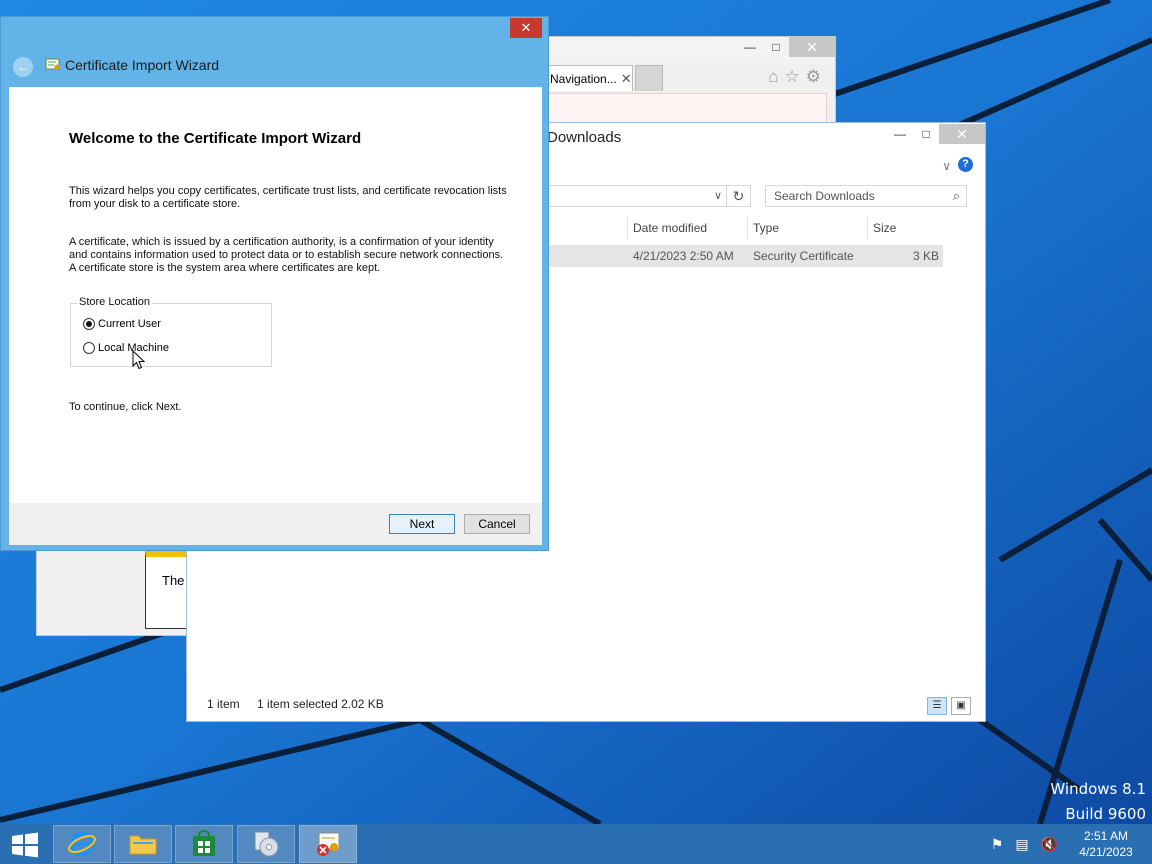 The height and width of the screenshot is (864, 1152). I want to click on system-tray: ⚑ ▤ 🔇 2:51 AM 4/21/2023, so click(1071, 844).